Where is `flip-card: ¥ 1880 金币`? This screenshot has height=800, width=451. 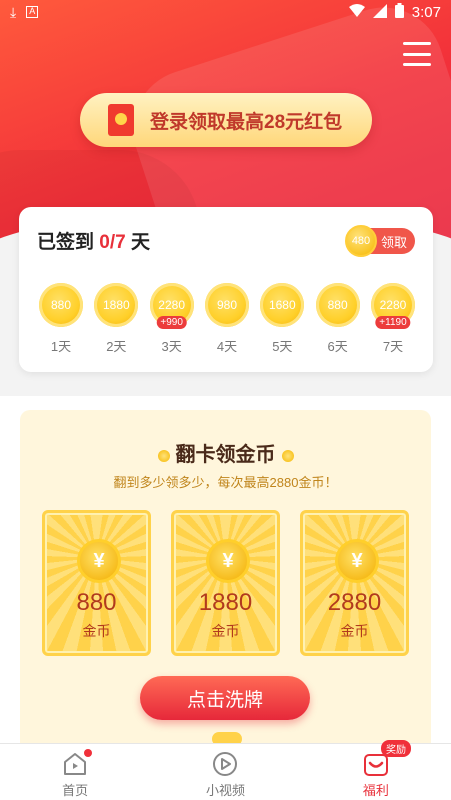
flip-card: ¥ 1880 金币 is located at coordinates (225, 583).